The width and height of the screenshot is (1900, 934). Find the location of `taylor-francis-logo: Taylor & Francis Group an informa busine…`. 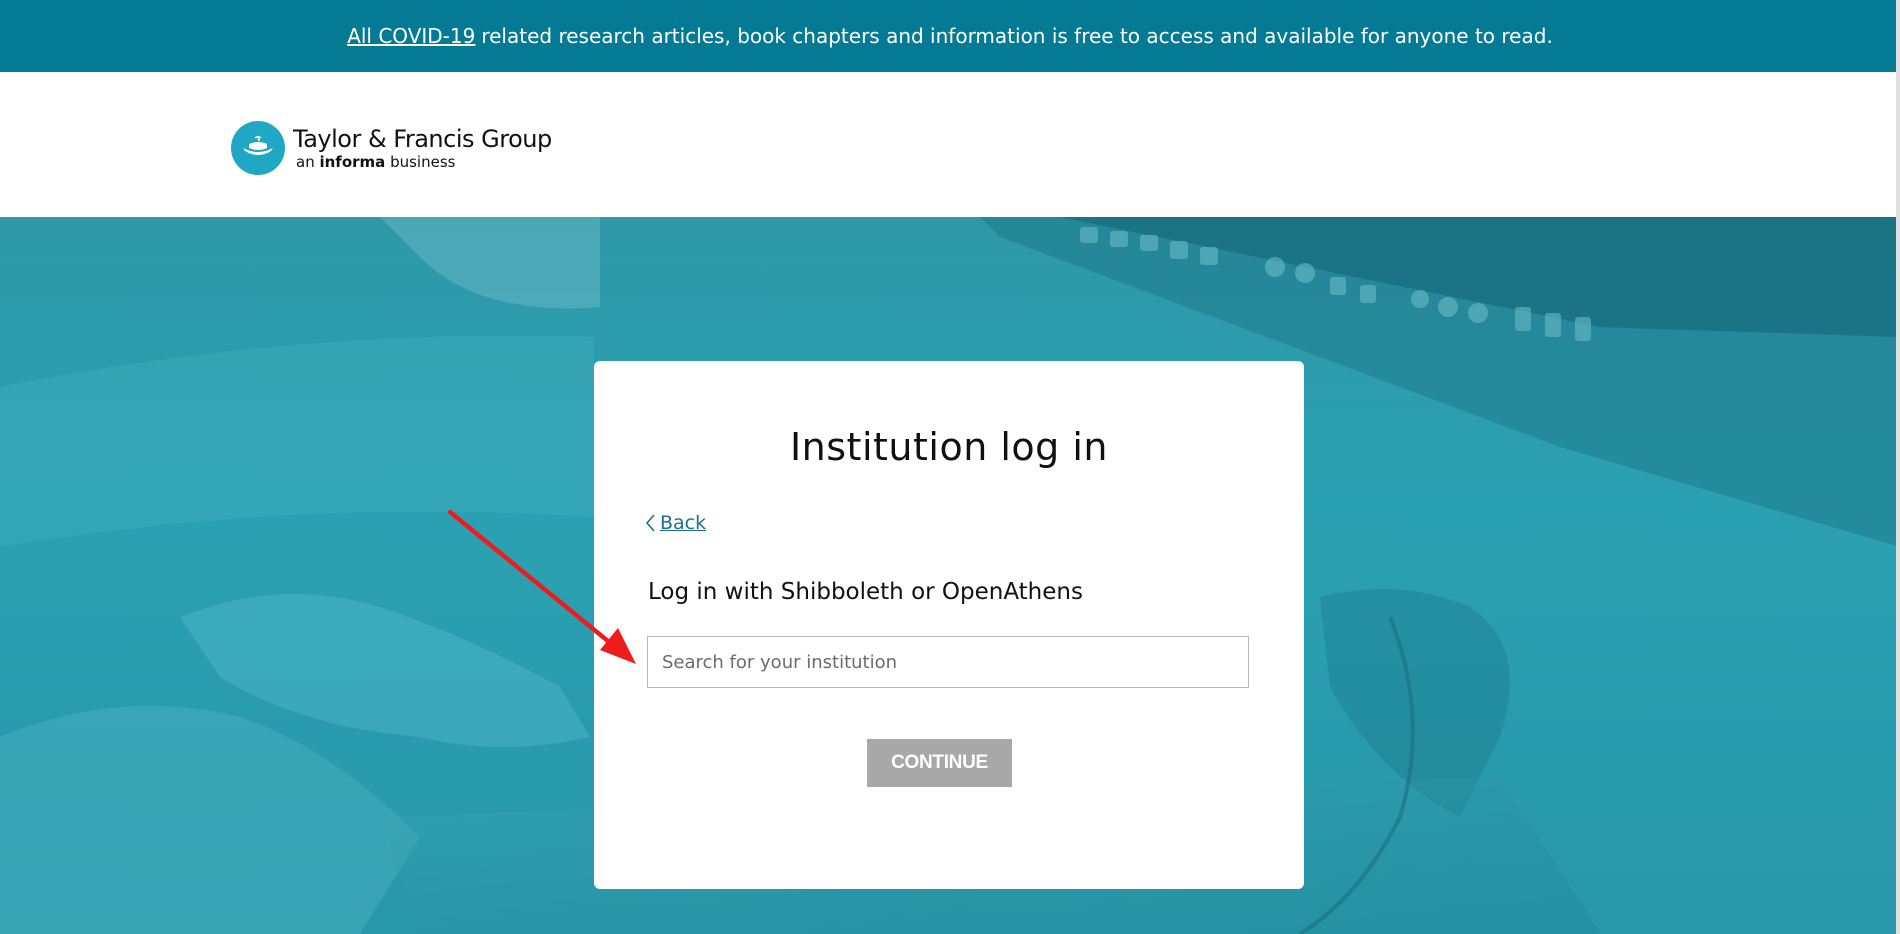

taylor-francis-logo: Taylor & Francis Group an informa busine… is located at coordinates (391, 148).